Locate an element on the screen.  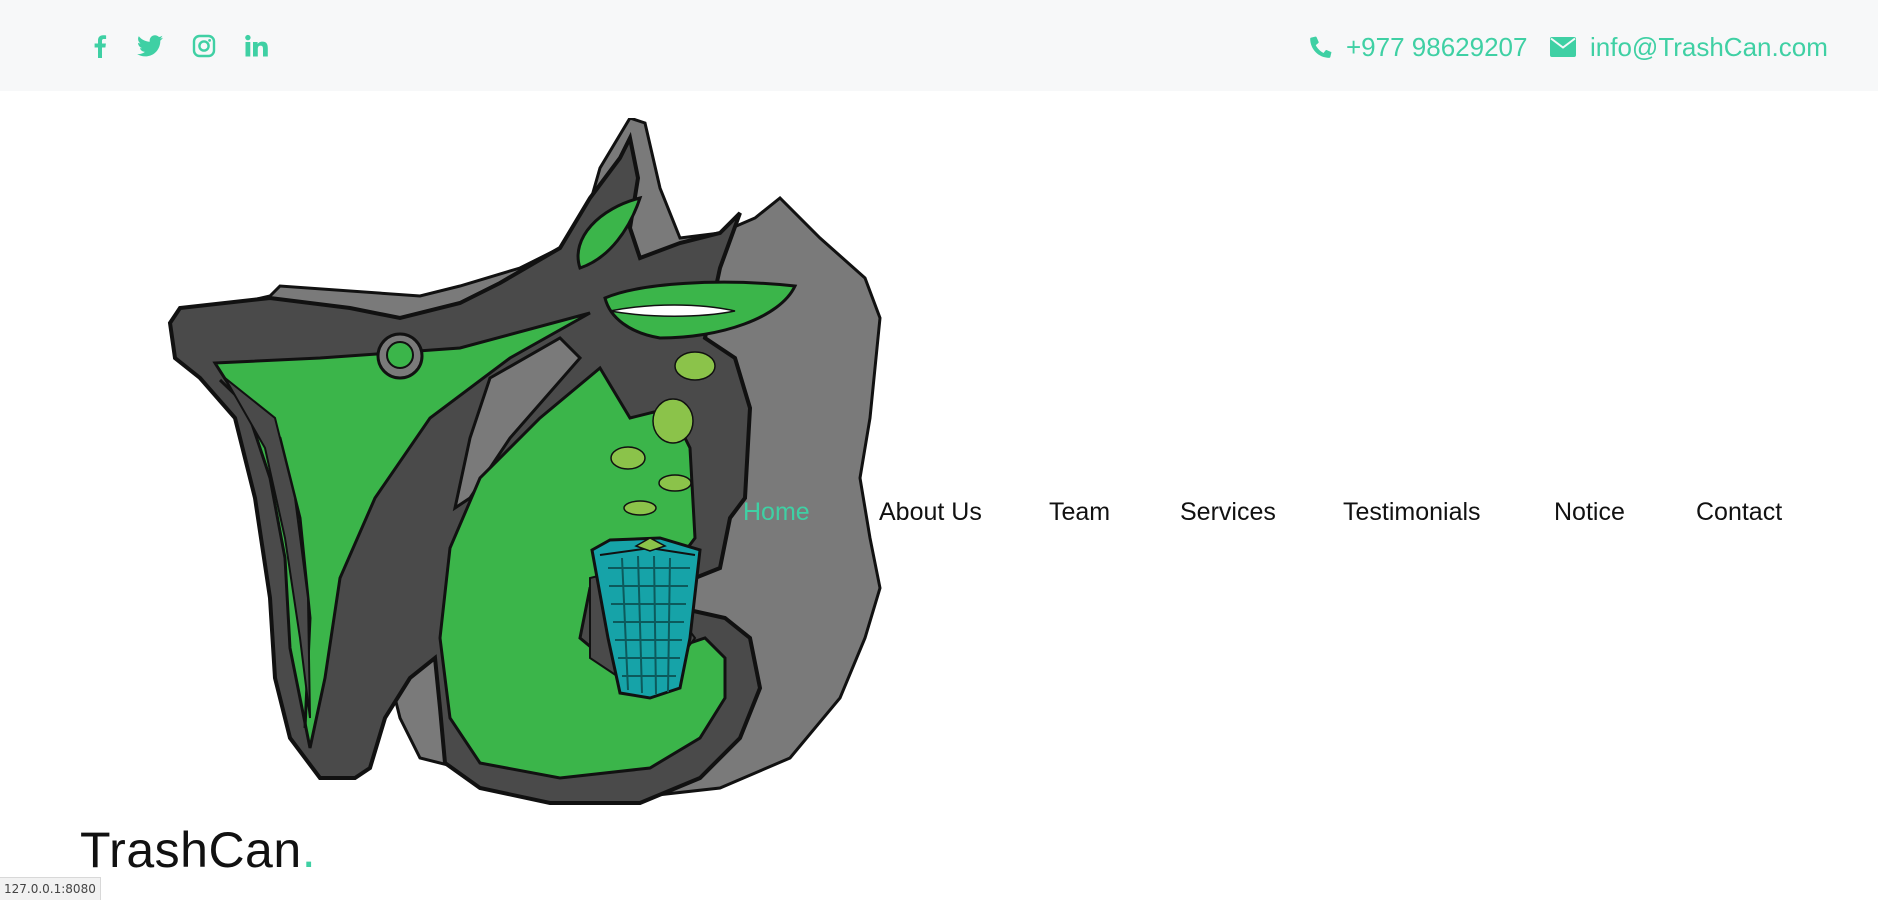
nav-item-team: Team is located at coordinates (1079, 512).